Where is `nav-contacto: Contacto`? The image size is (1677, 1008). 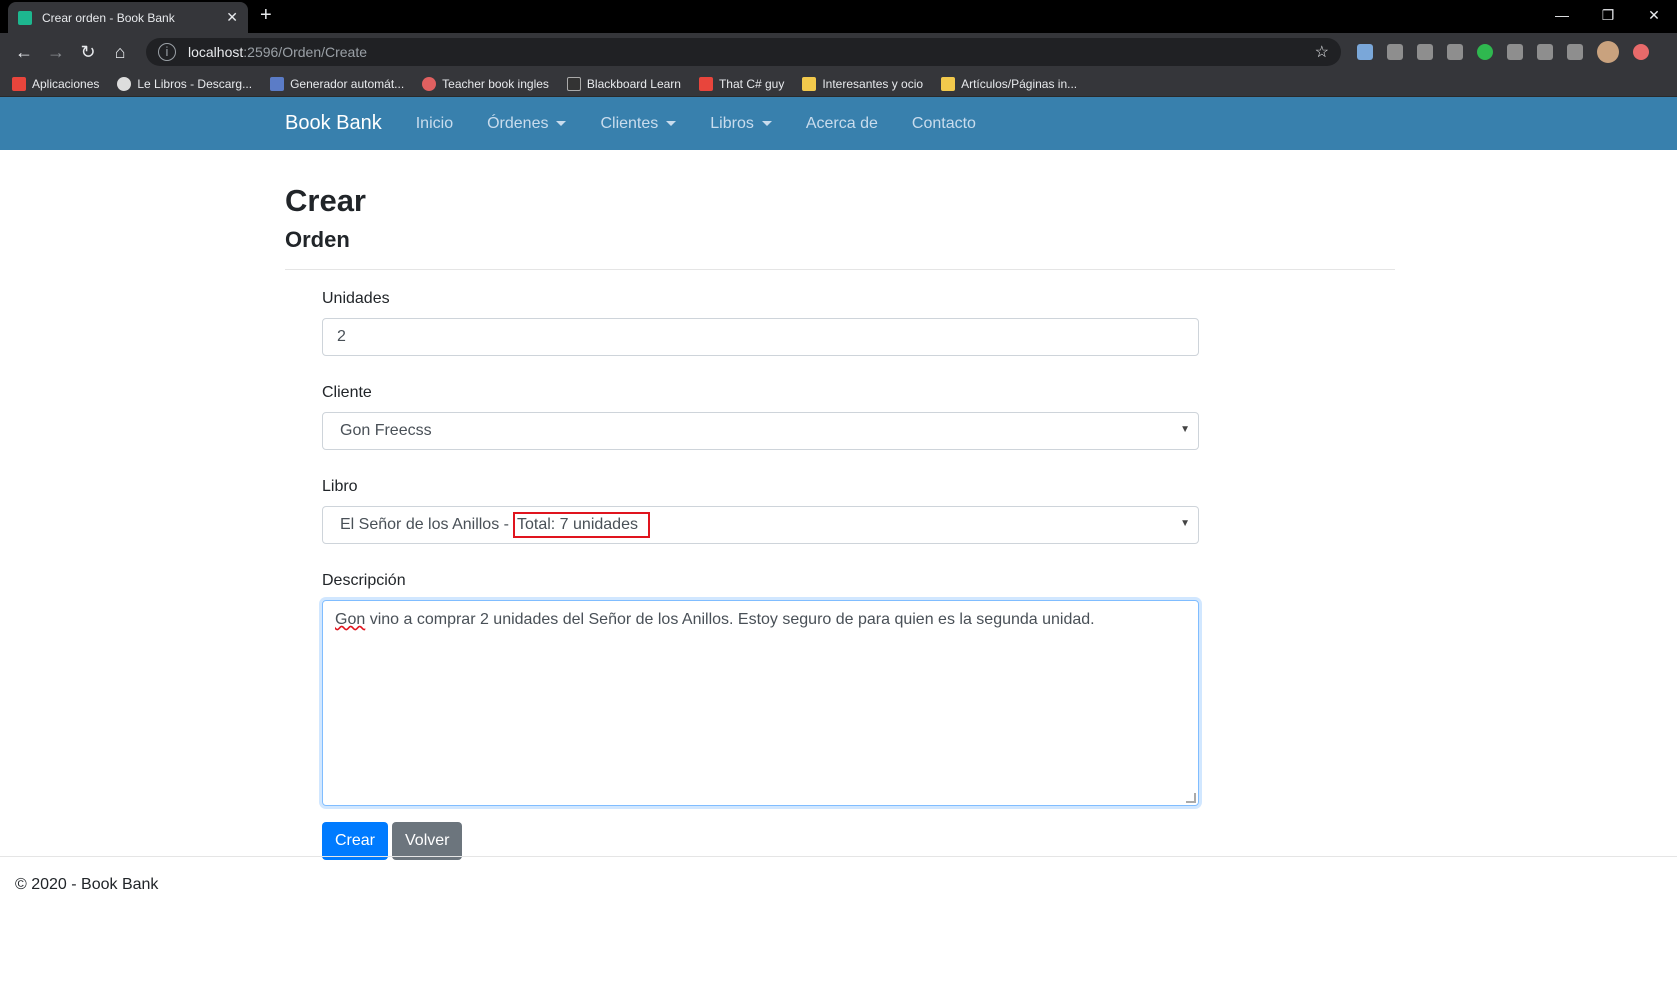 nav-contacto: Contacto is located at coordinates (944, 124).